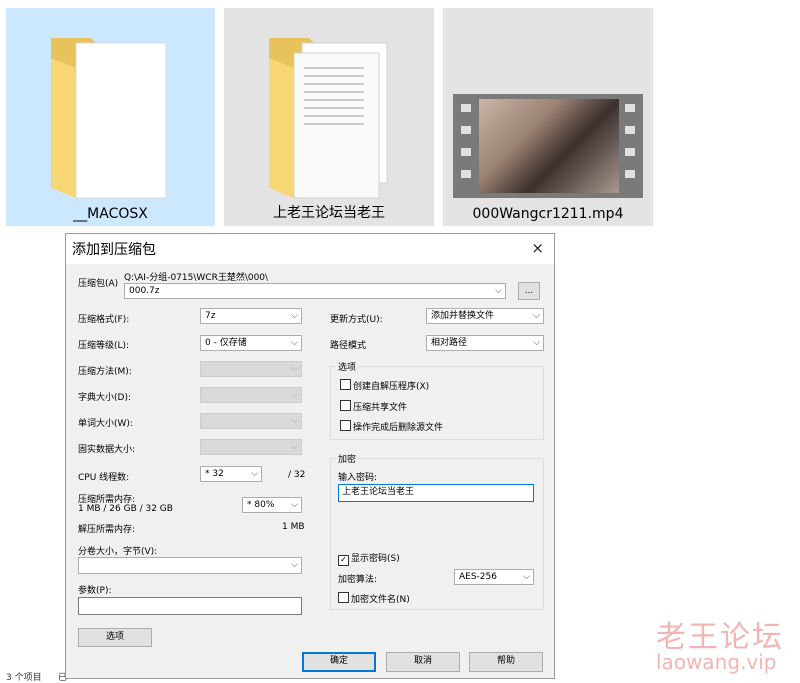 This screenshot has width=800, height=683. What do you see at coordinates (339, 662) in the screenshot?
I see `ok-button: 确定` at bounding box center [339, 662].